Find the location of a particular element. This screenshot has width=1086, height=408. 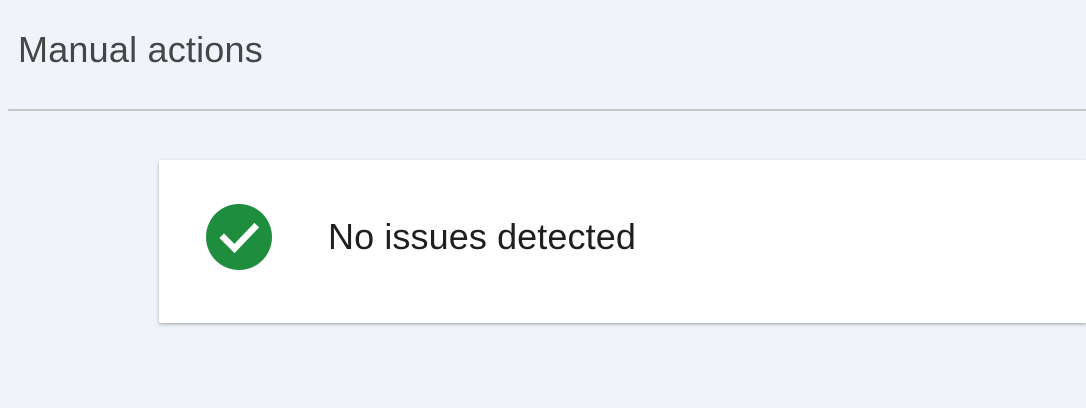

check-circle-icon is located at coordinates (239, 237).